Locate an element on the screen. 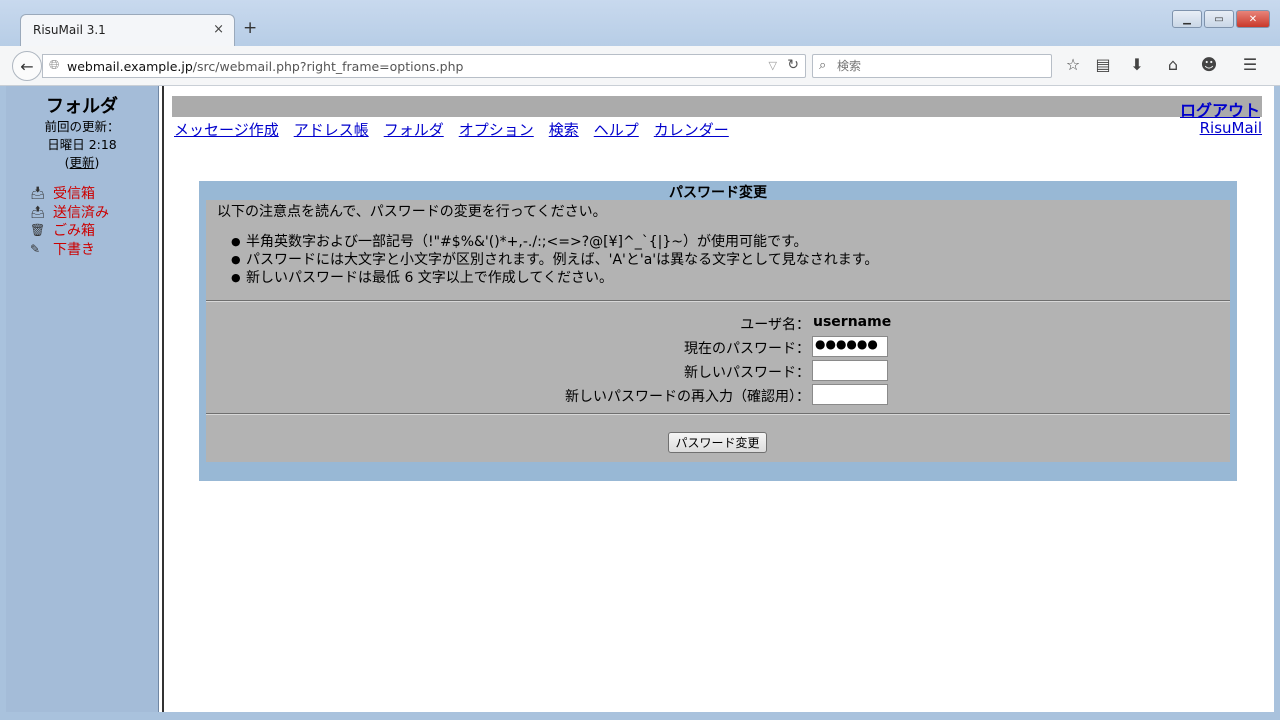 The height and width of the screenshot is (720, 1280). tab-title: RisuMail 3.1 is located at coordinates (69, 30).